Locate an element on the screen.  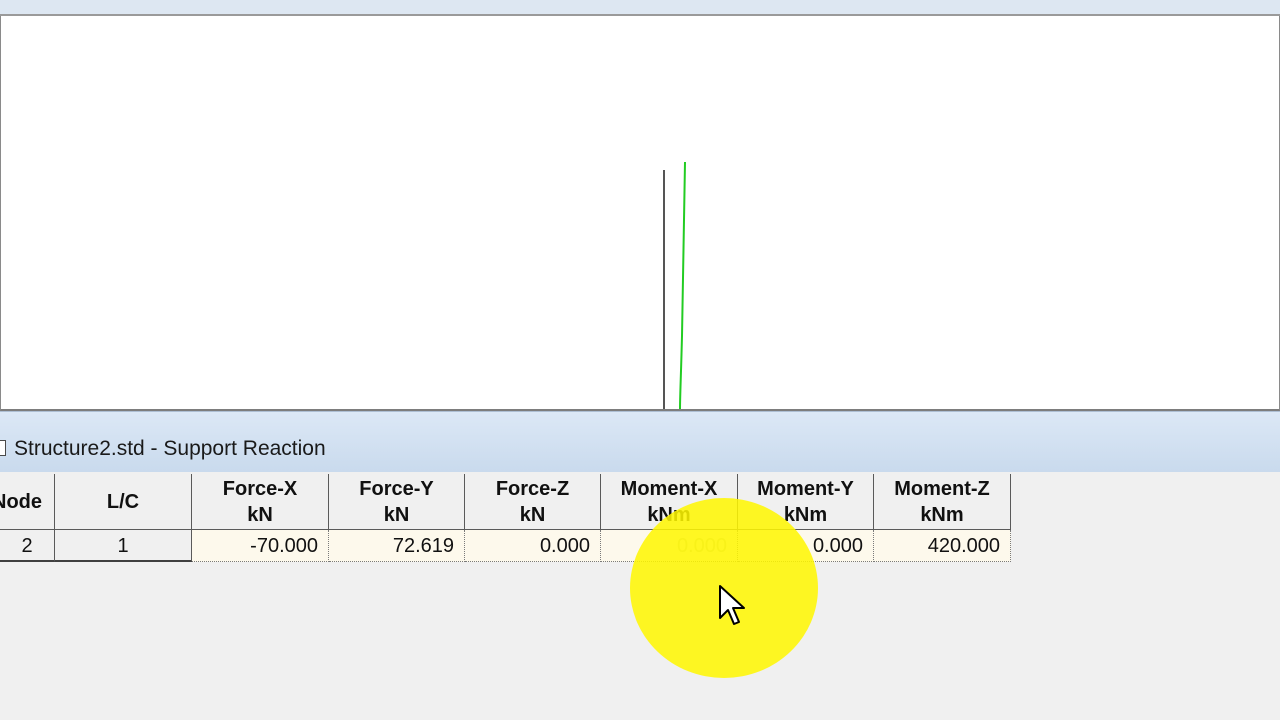
cell-moment-y: 0.000 is located at coordinates (806, 546).